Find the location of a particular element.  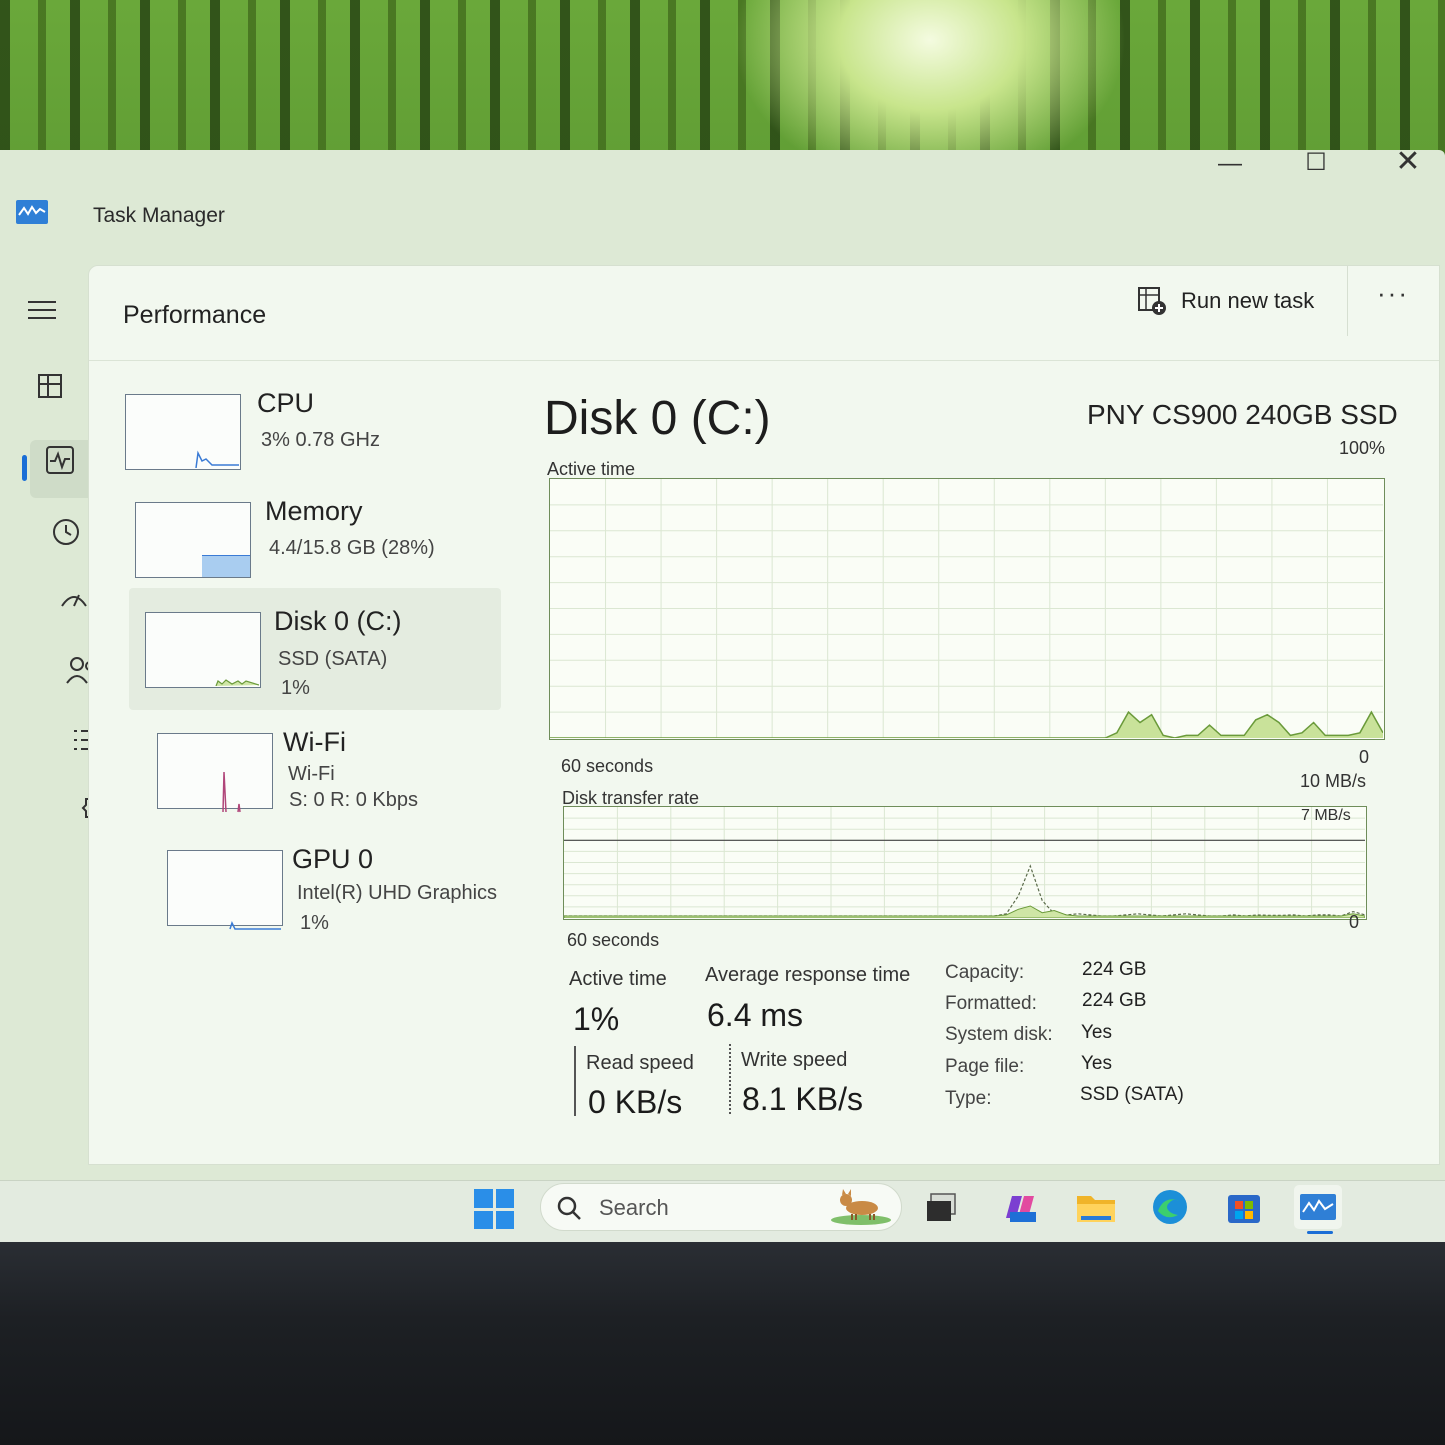

search-icon is located at coordinates (569, 1208).